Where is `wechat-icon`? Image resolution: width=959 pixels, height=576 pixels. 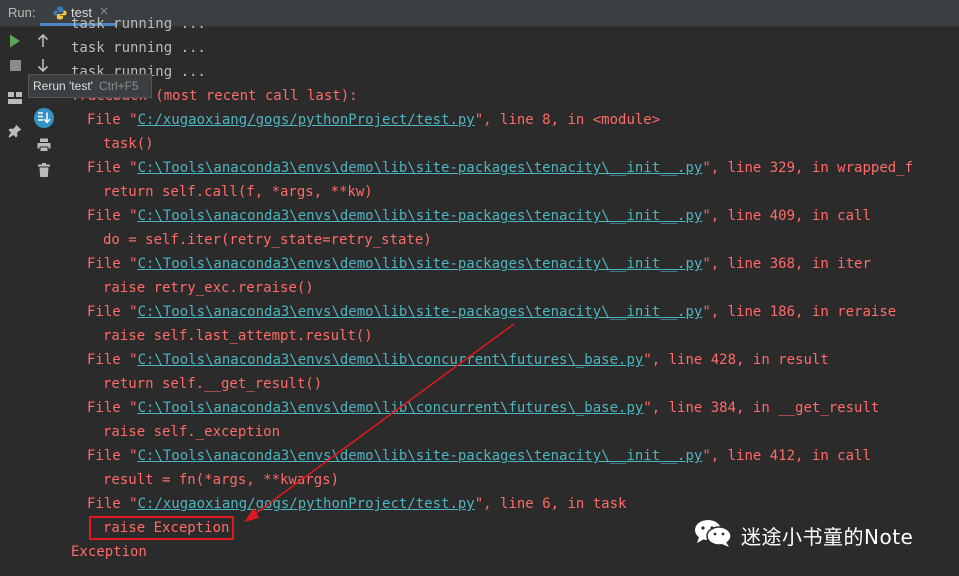
wechat-icon is located at coordinates (713, 535).